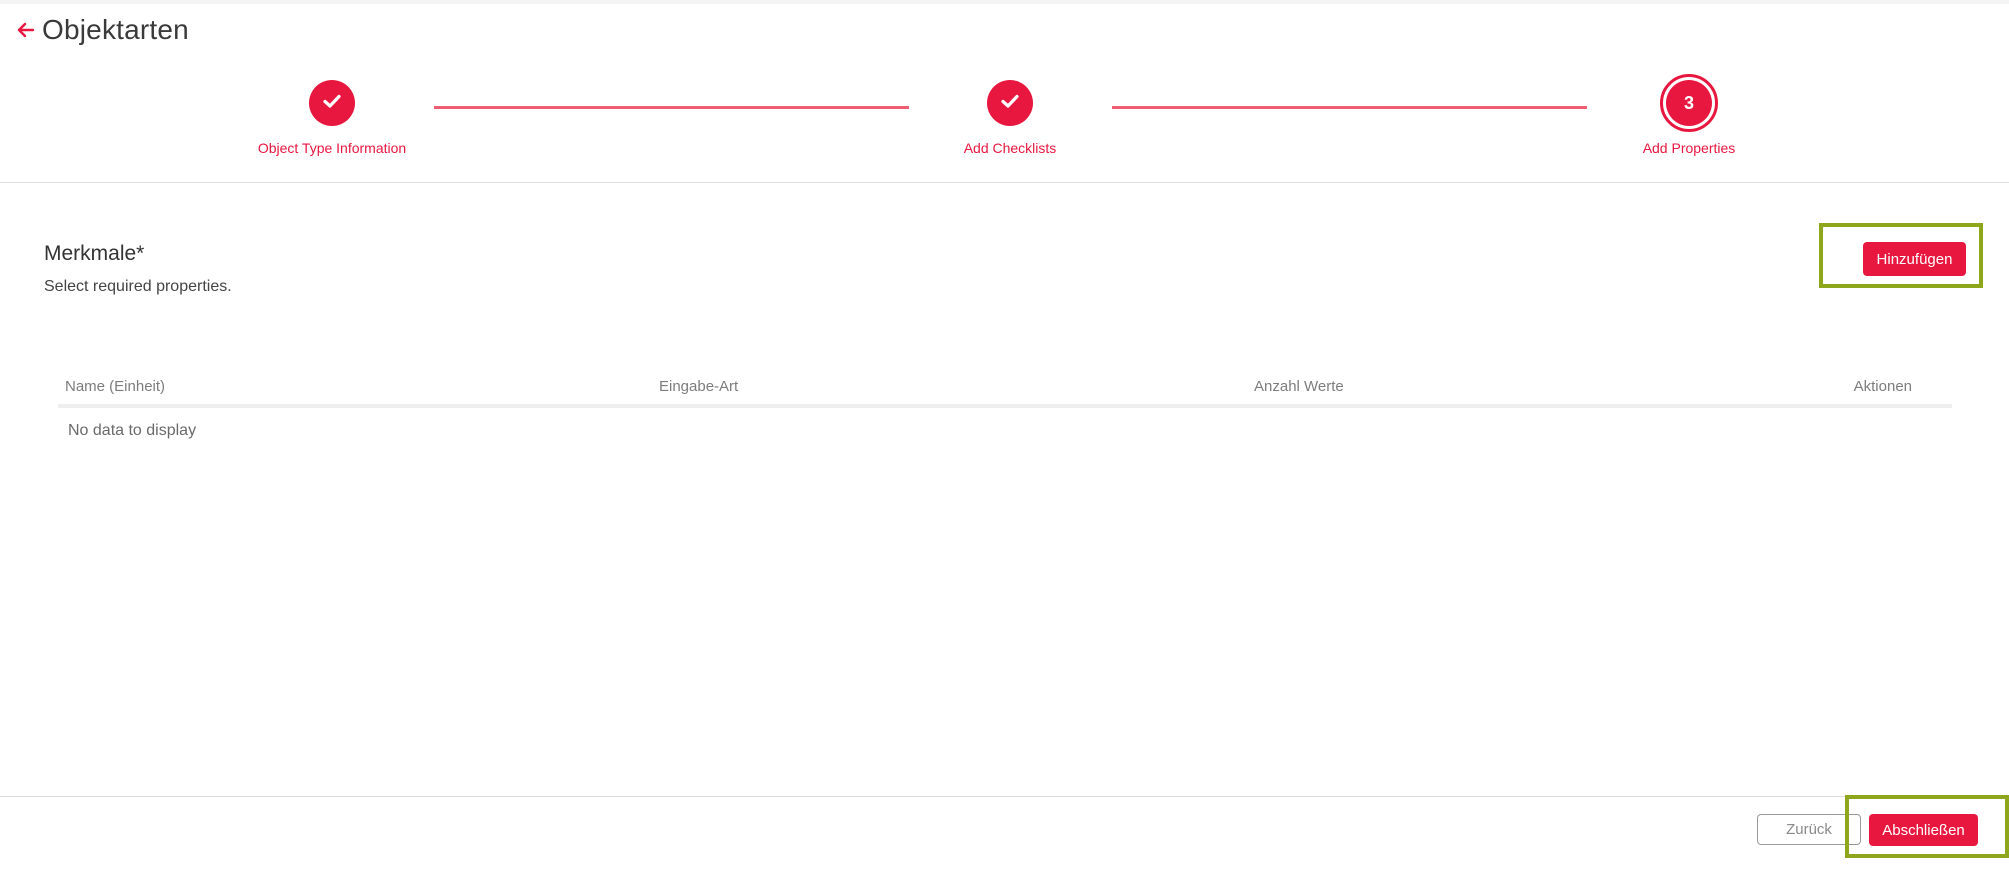  Describe the element at coordinates (1882, 386) in the screenshot. I see `column-header-actions: Aktionen` at that location.